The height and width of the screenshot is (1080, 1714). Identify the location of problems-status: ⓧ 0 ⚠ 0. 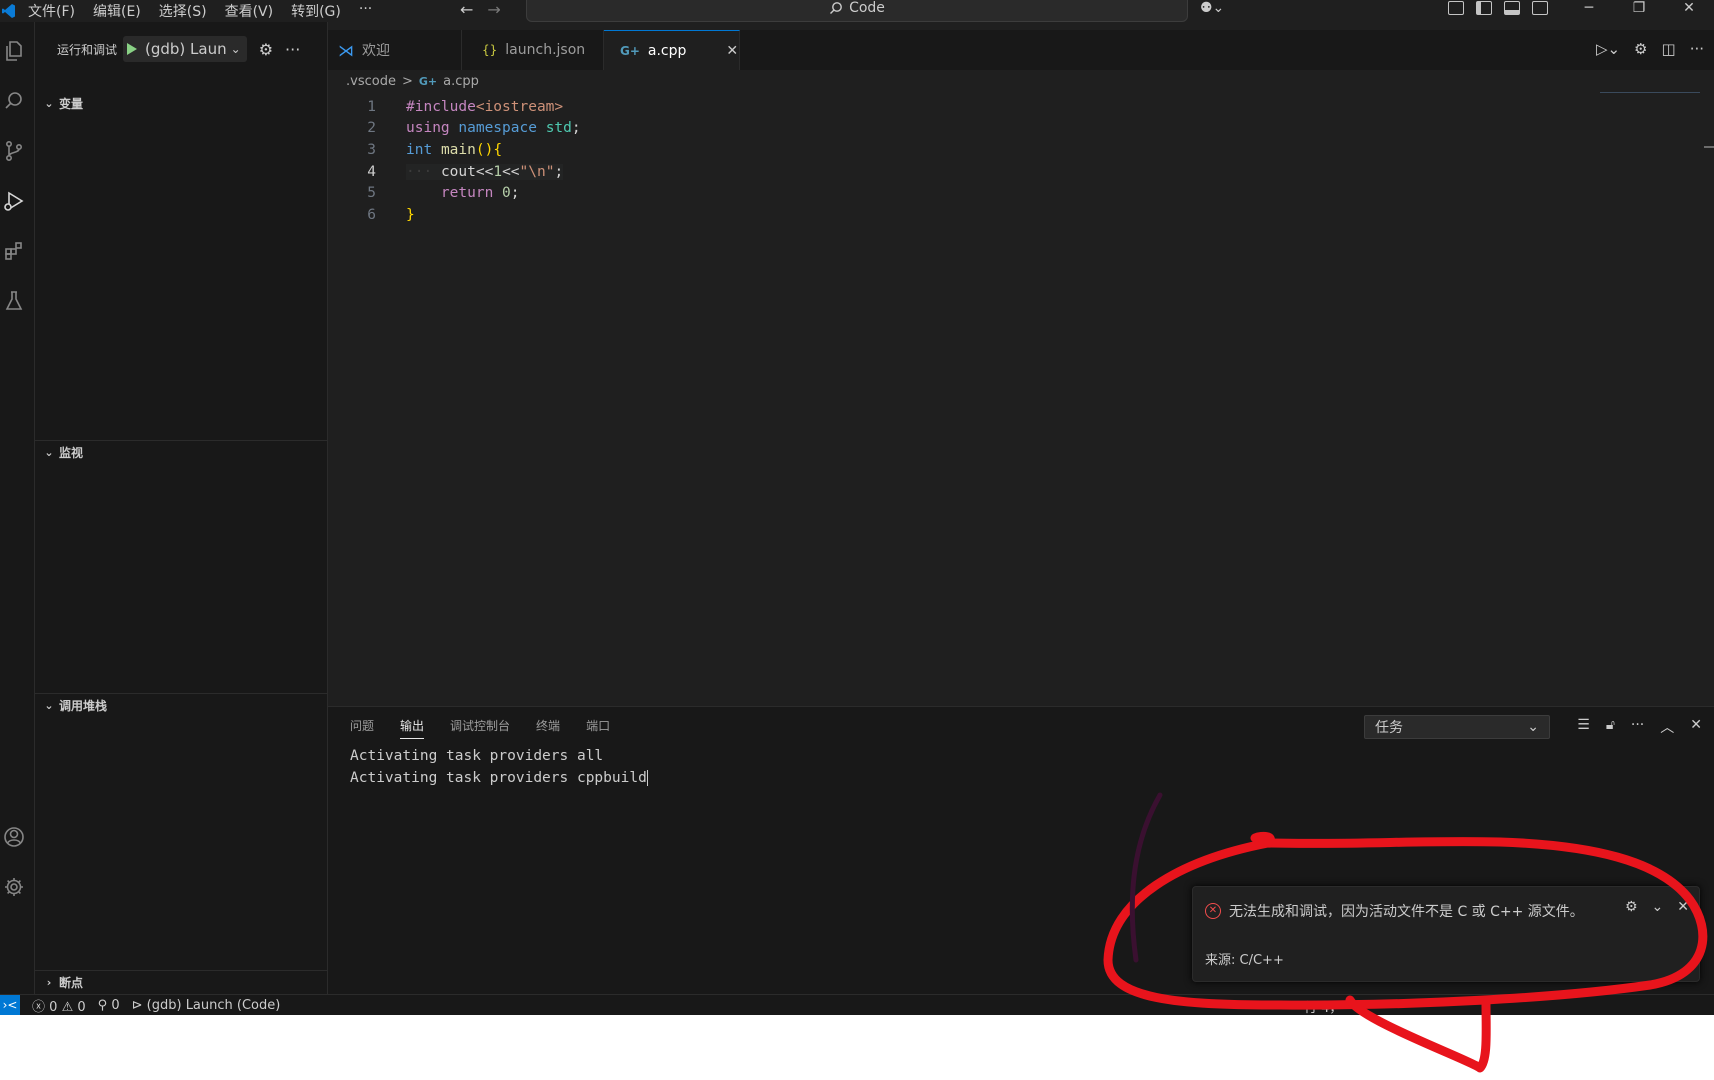
(59, 1005).